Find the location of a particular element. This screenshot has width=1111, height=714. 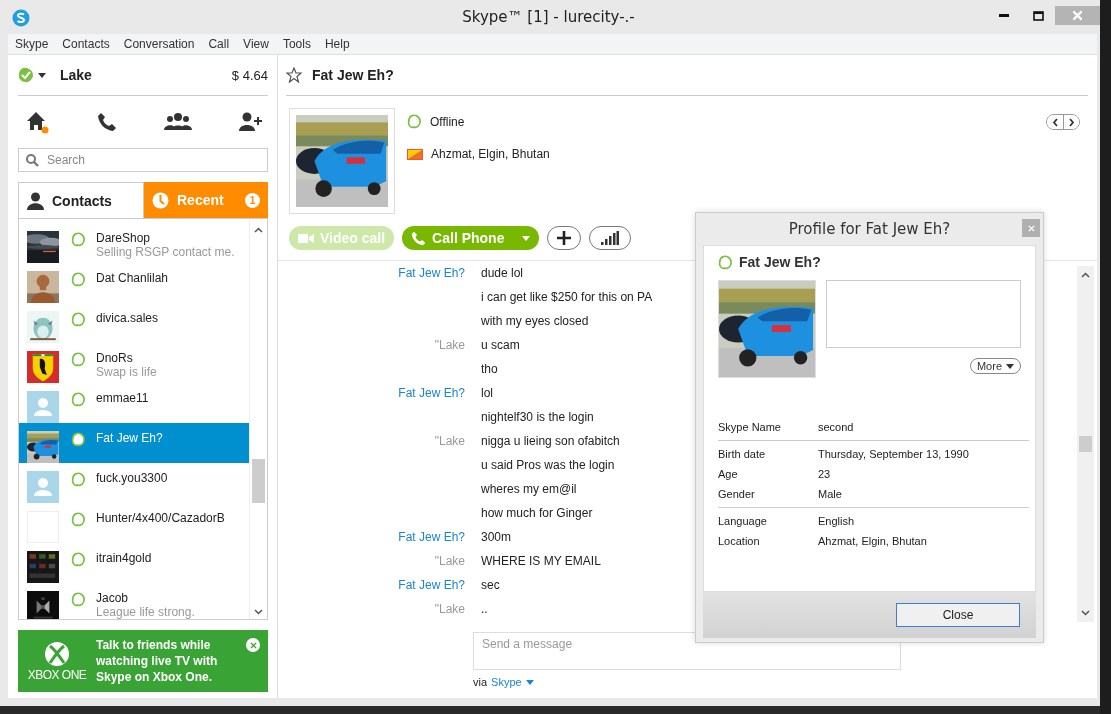

field-label: Birth date is located at coordinates (742, 454).